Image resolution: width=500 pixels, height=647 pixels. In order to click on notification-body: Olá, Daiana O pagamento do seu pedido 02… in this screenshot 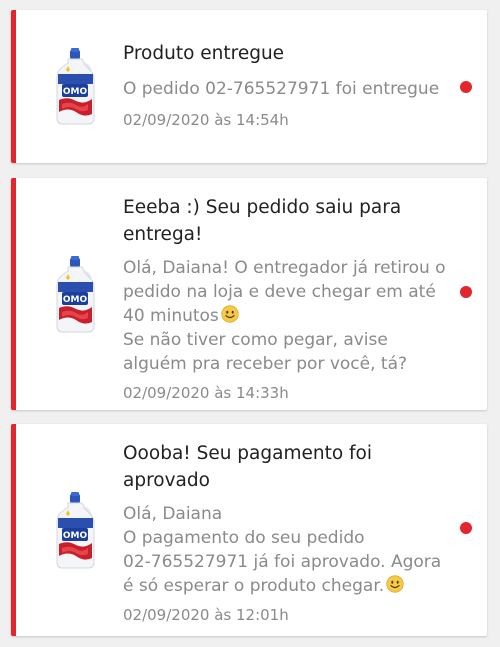, I will do `click(285, 550)`.